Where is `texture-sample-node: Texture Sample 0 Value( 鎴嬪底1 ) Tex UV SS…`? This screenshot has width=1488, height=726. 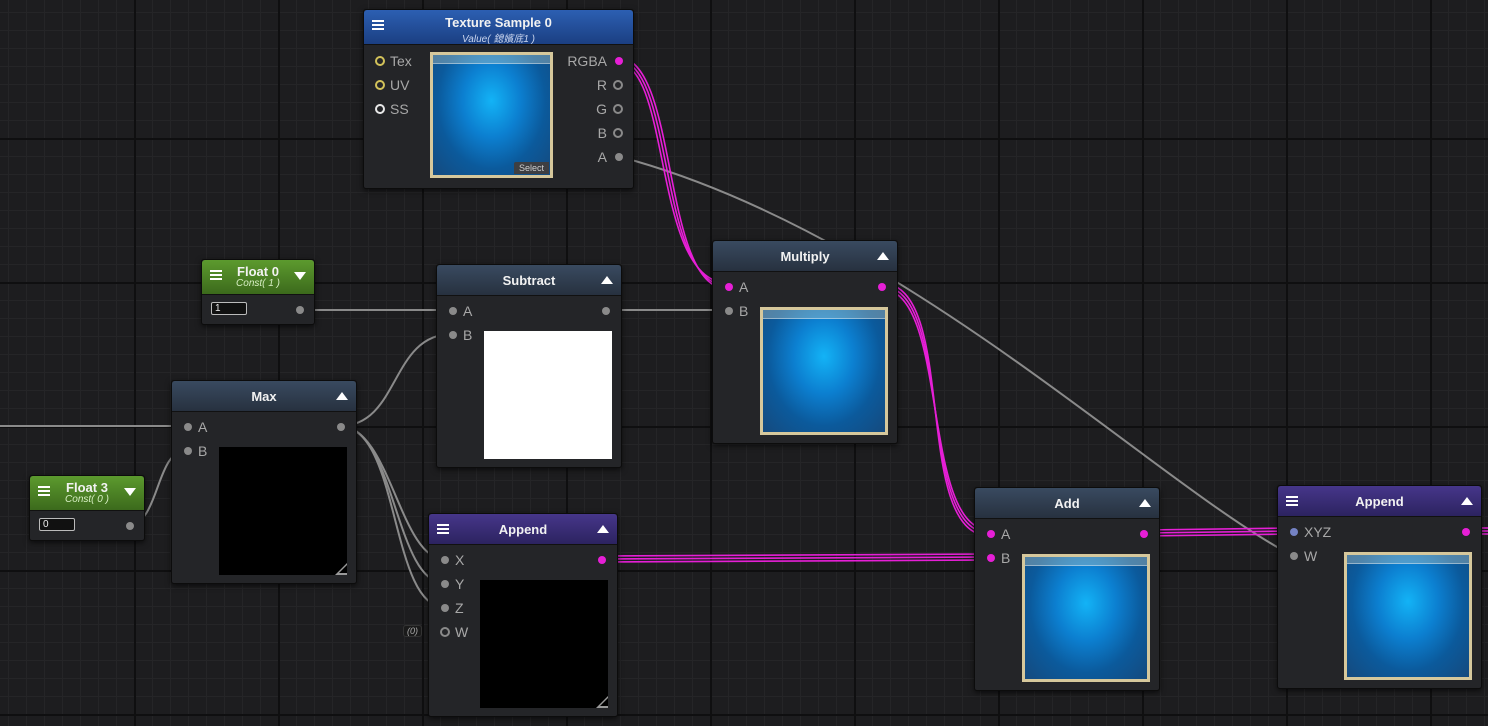 texture-sample-node: Texture Sample 0 Value( 鎴嬪底1 ) Tex UV SS… is located at coordinates (498, 99).